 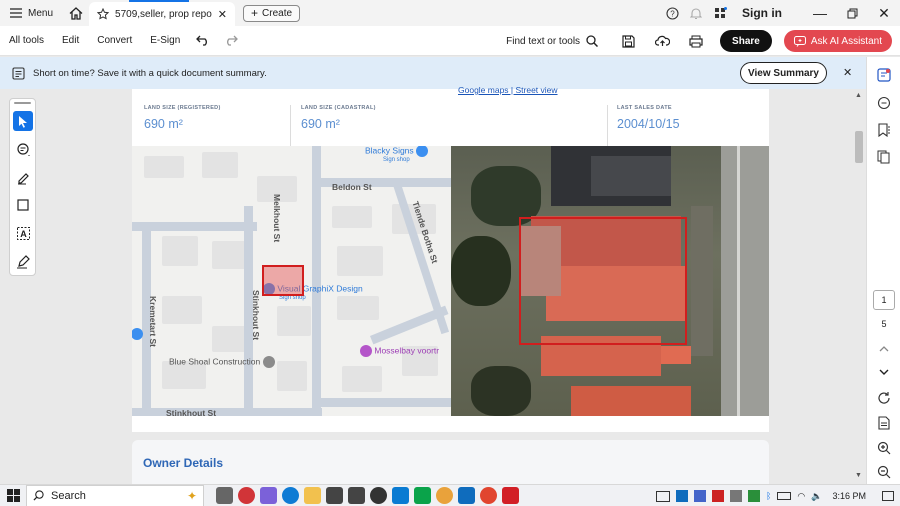 I want to click on toolbar-edit: Edit, so click(x=70, y=40).